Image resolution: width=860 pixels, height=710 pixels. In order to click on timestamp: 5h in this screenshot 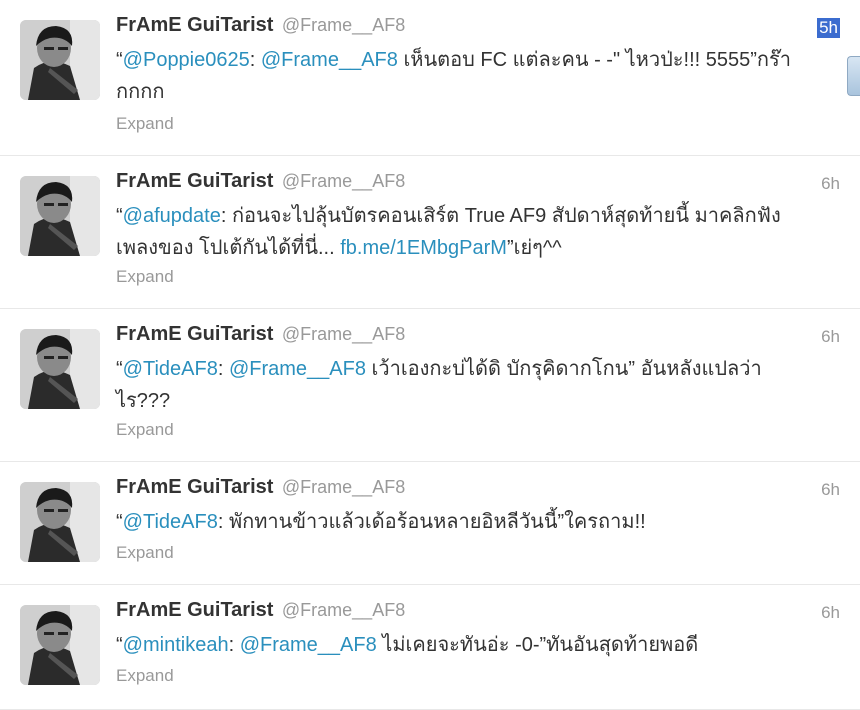, I will do `click(828, 28)`.